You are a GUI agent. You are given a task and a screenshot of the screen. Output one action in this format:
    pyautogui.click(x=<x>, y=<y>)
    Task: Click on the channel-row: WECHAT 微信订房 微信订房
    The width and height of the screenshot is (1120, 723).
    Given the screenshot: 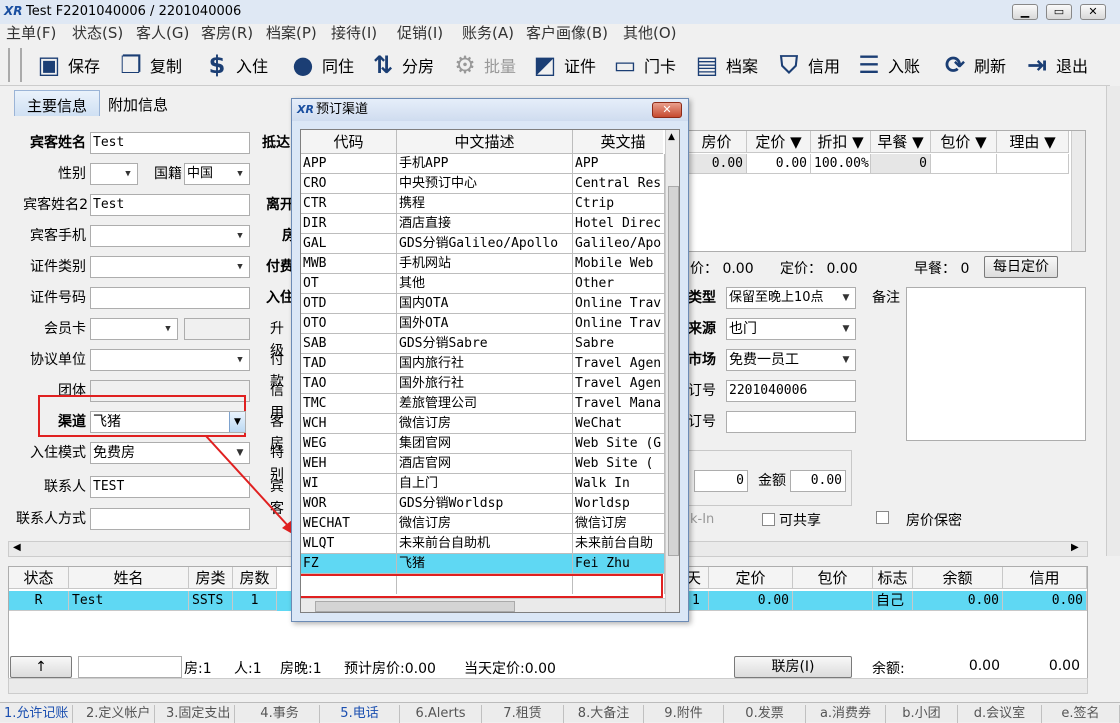 What is the action you would take?
    pyautogui.click(x=483, y=524)
    